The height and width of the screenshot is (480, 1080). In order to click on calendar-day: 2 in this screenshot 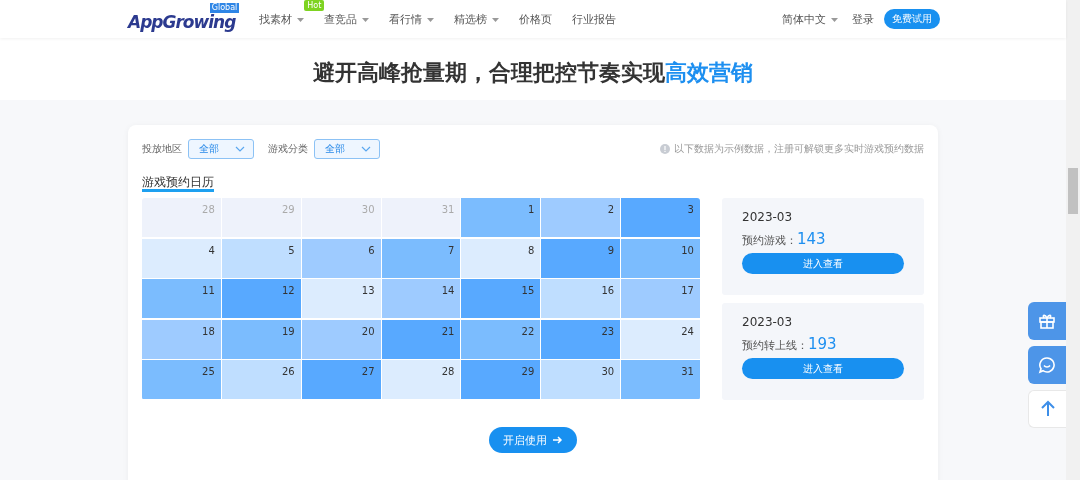, I will do `click(581, 217)`.